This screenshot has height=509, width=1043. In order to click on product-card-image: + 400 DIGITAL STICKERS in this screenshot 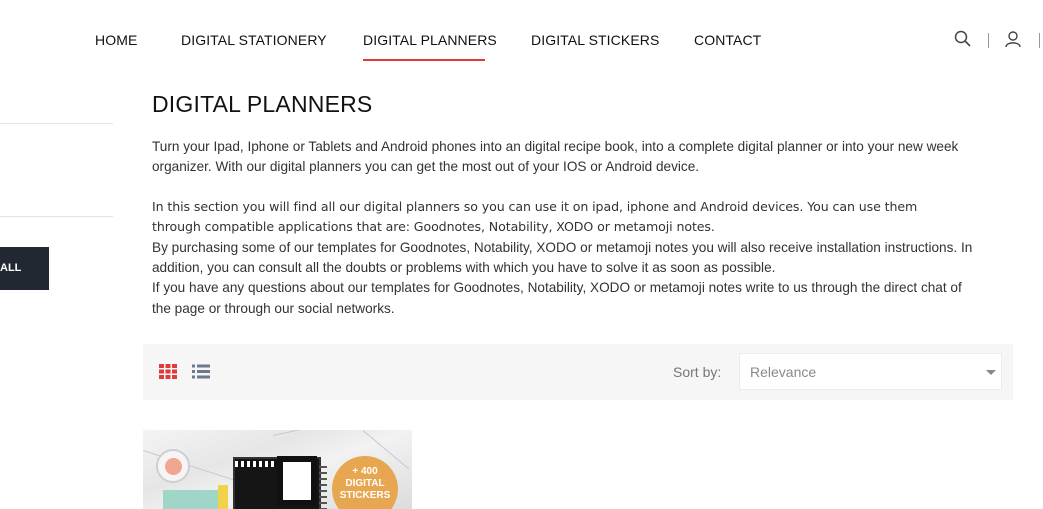, I will do `click(277, 469)`.